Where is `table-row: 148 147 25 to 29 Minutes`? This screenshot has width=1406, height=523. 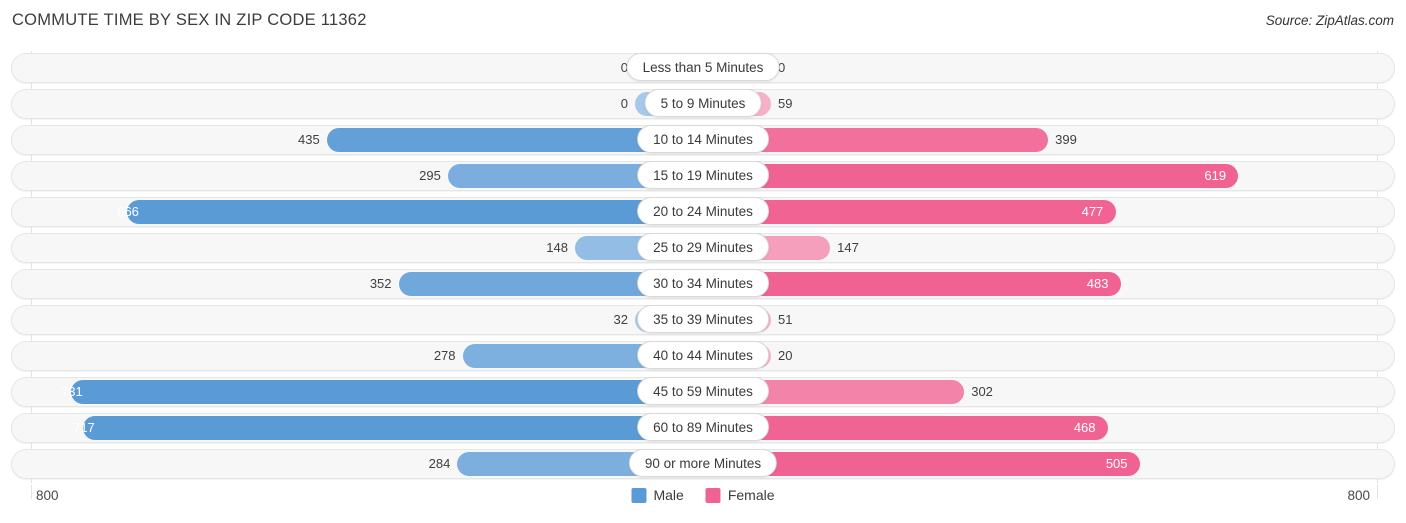
table-row: 148 147 25 to 29 Minutes is located at coordinates (703, 248).